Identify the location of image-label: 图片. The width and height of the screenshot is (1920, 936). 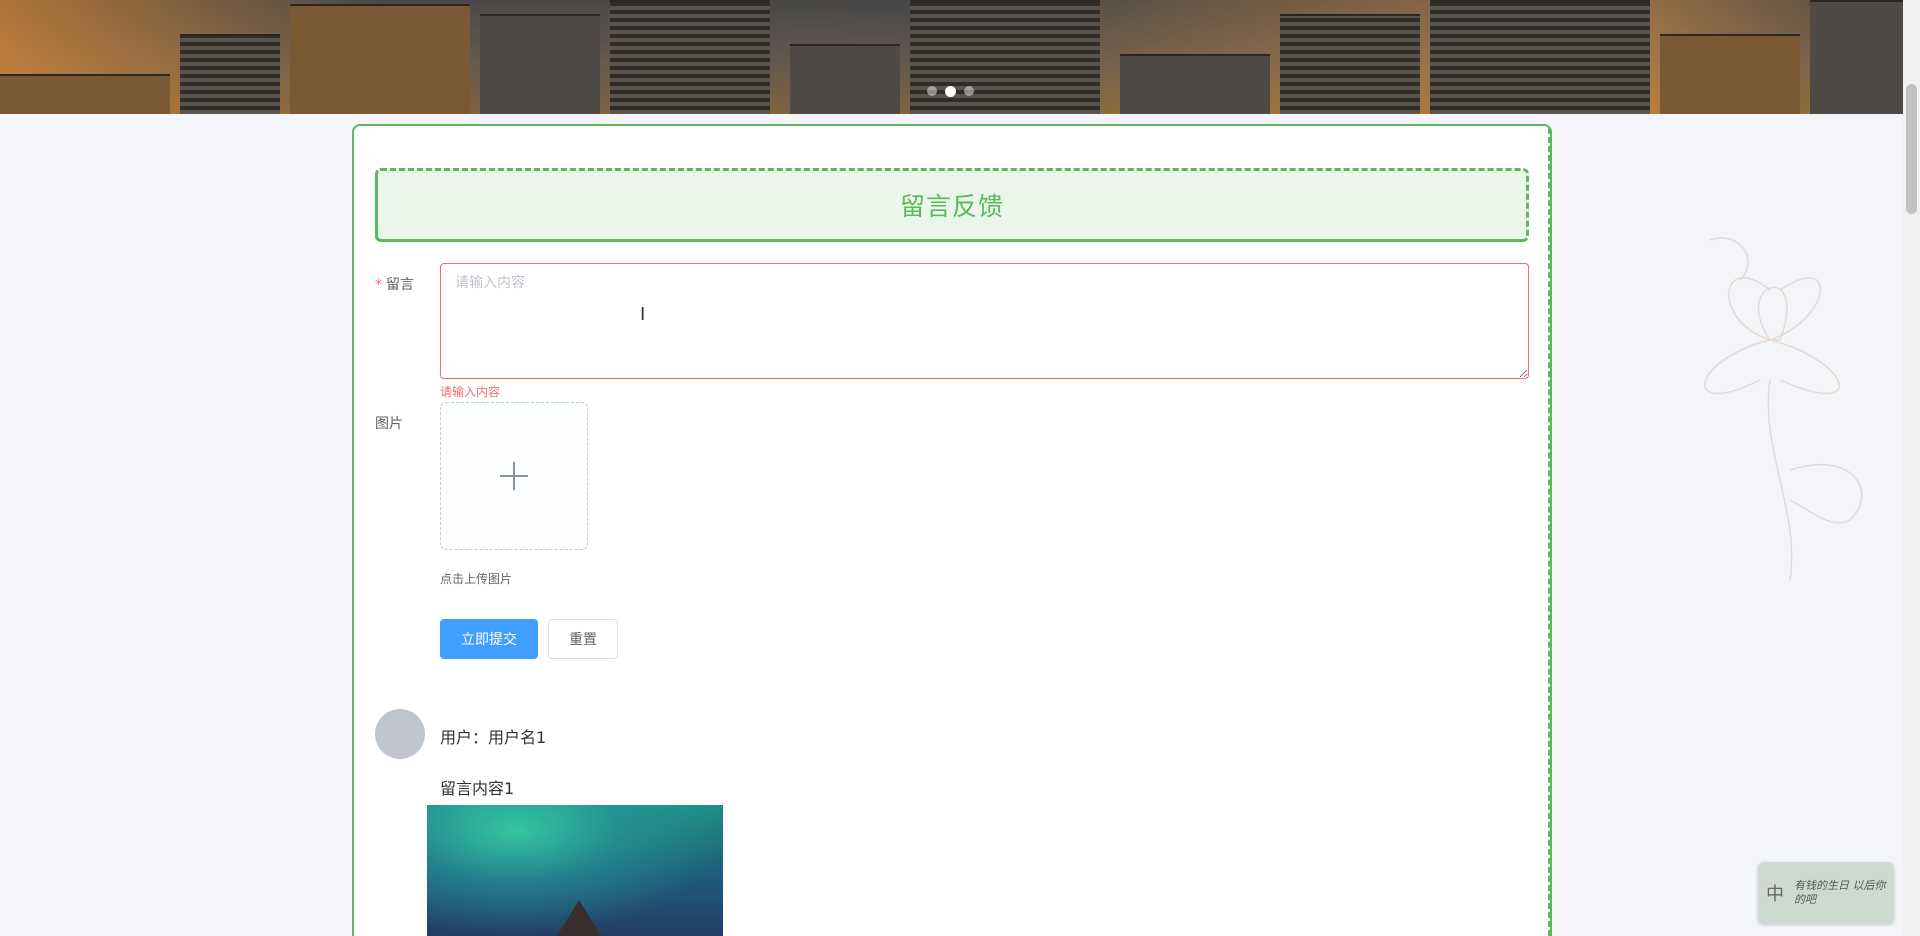
(389, 424).